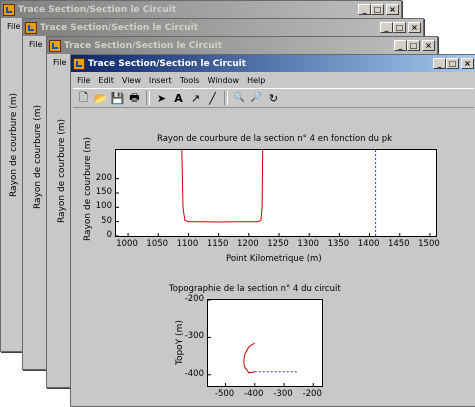 The width and height of the screenshot is (475, 407). What do you see at coordinates (261, 342) in the screenshot?
I see `topography-plot-svg` at bounding box center [261, 342].